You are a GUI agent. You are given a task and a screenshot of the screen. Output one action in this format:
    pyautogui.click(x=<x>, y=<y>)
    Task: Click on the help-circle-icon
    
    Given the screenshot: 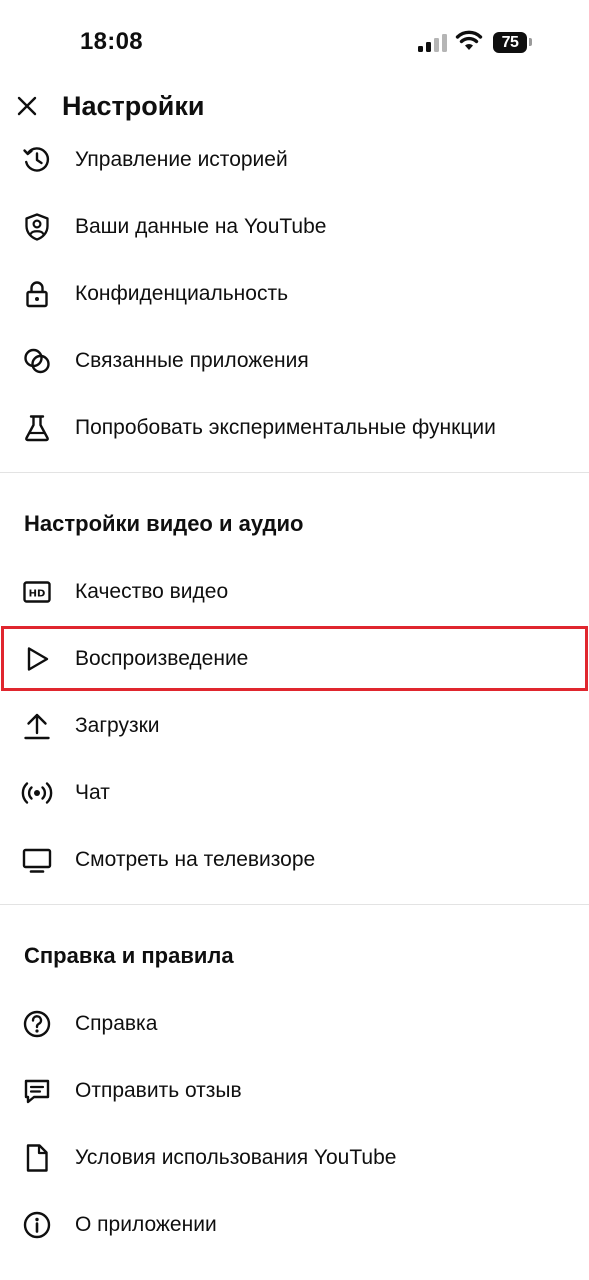 What is the action you would take?
    pyautogui.click(x=37, y=1024)
    